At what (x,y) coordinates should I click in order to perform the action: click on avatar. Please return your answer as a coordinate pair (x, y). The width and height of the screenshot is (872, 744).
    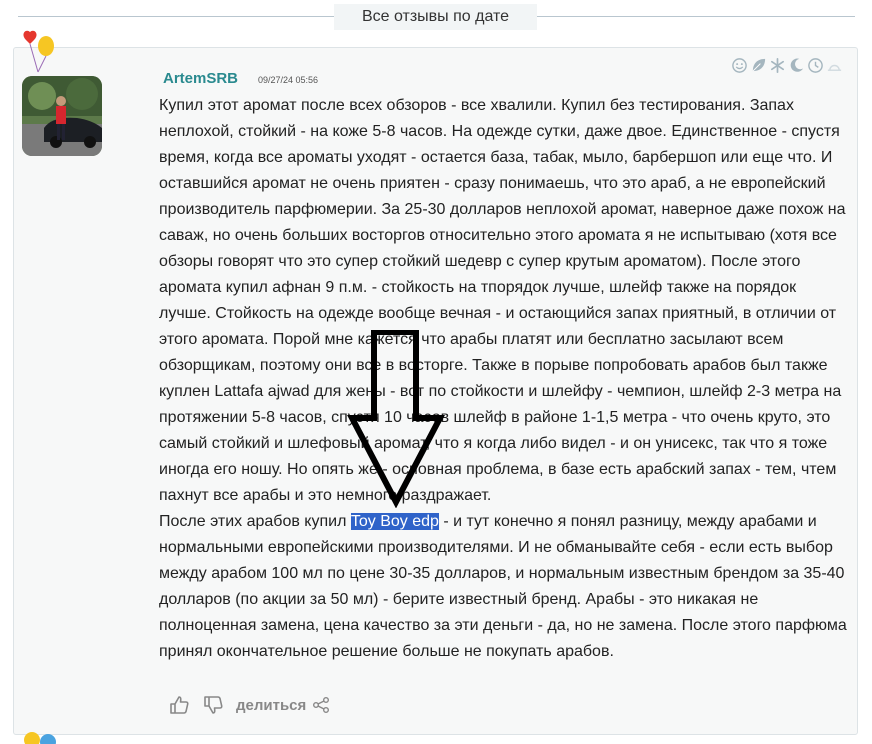
    Looking at the image, I should click on (62, 116).